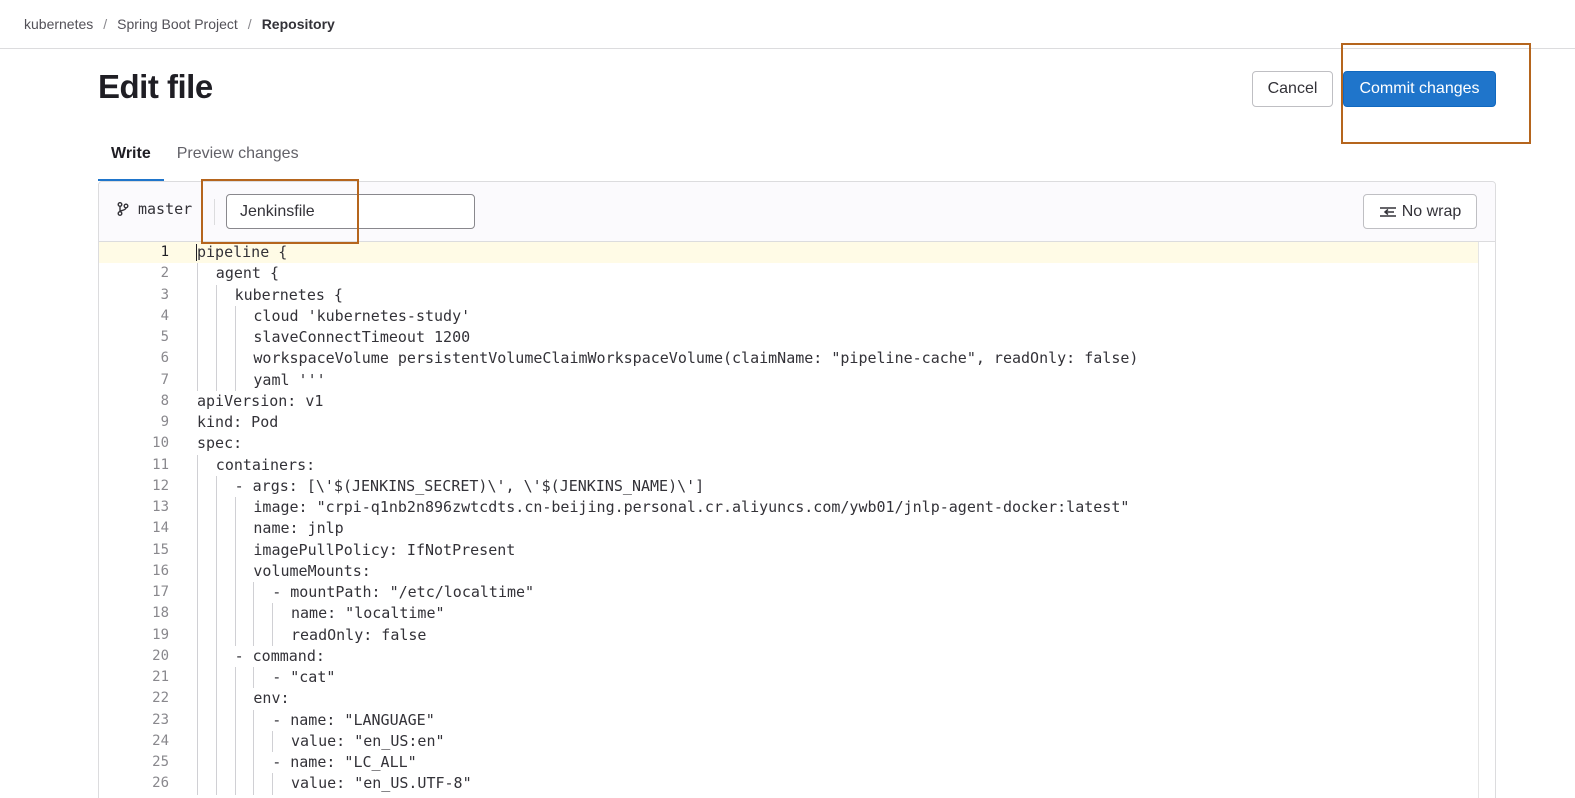 This screenshot has width=1575, height=798. What do you see at coordinates (58, 24) in the screenshot?
I see `breadcrumb-item-group: kubernetes` at bounding box center [58, 24].